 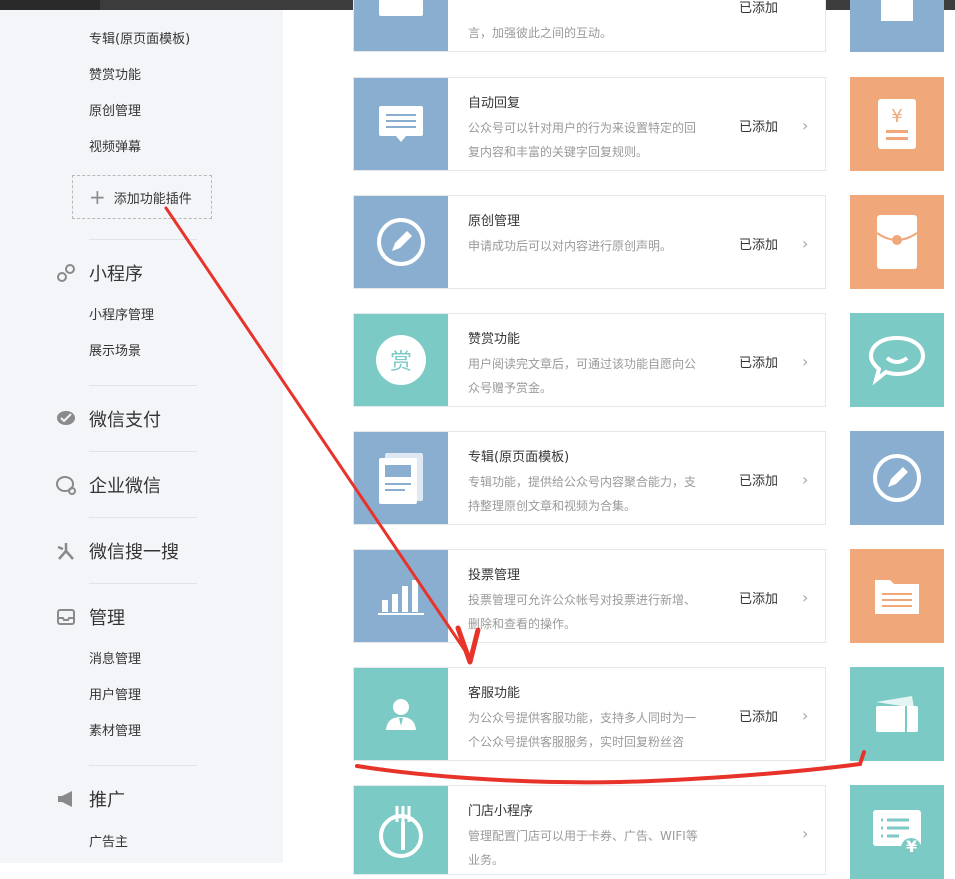 I want to click on link-icon, so click(x=66, y=273).